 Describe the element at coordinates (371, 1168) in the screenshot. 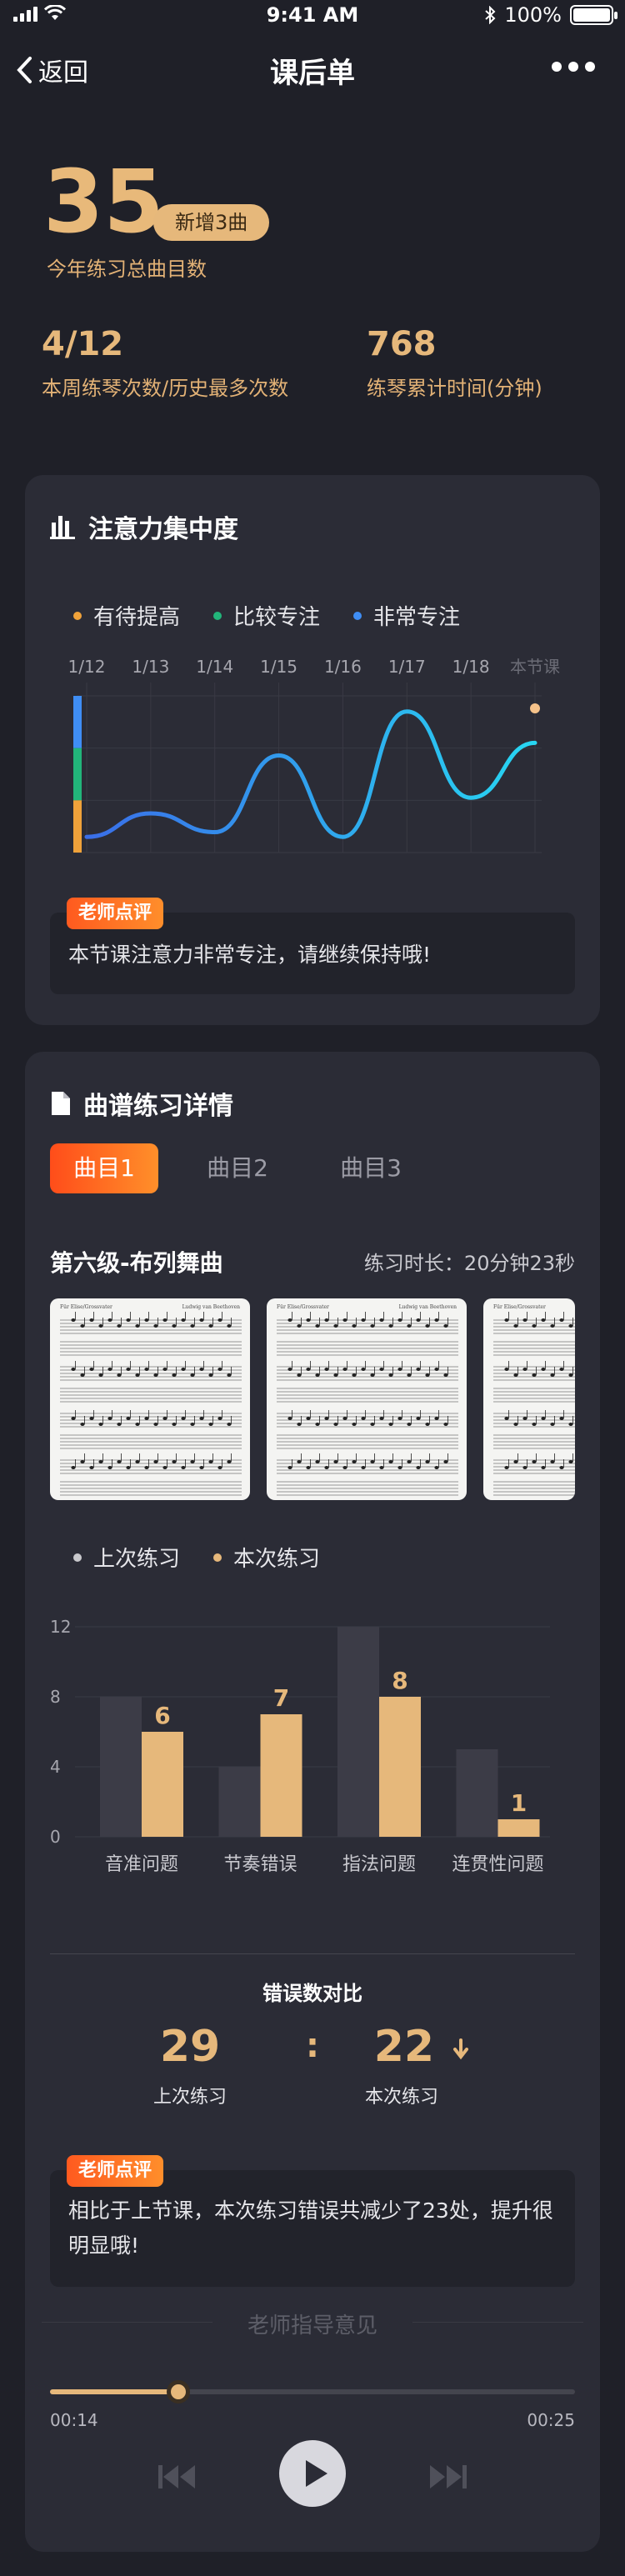

I see `tab-piece-3: 曲目3` at that location.